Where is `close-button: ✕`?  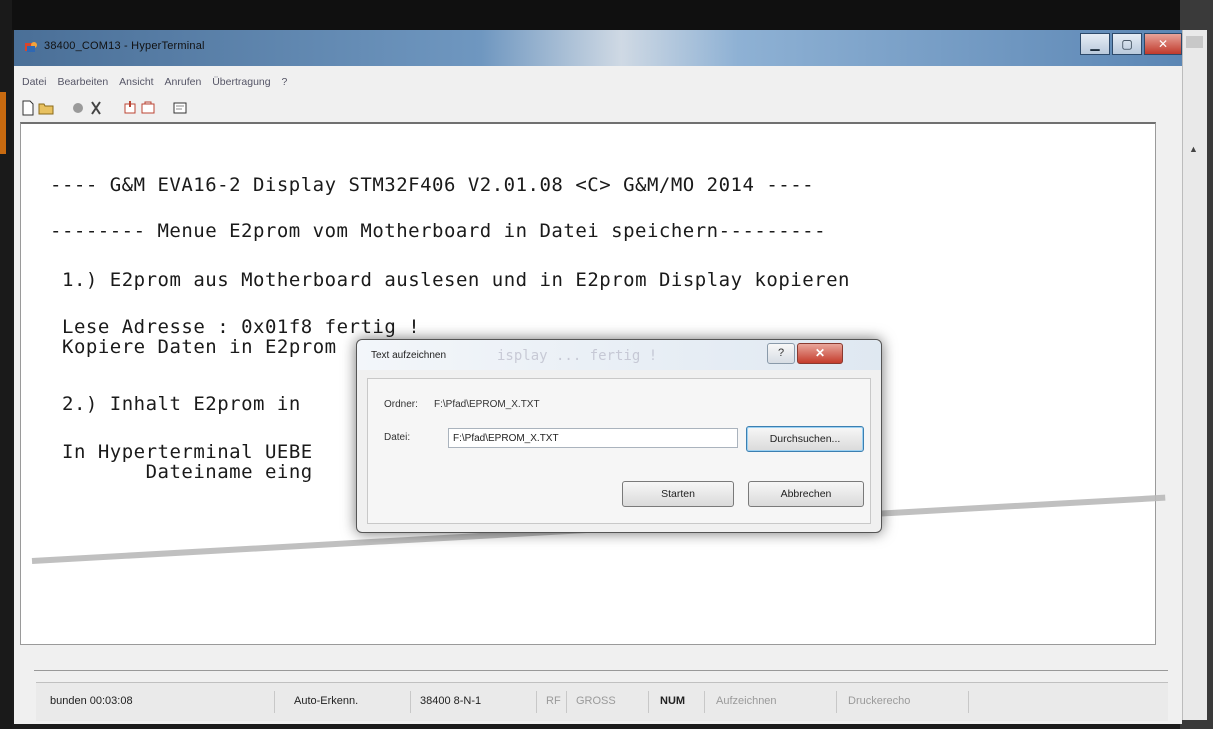
close-button: ✕ is located at coordinates (1163, 44).